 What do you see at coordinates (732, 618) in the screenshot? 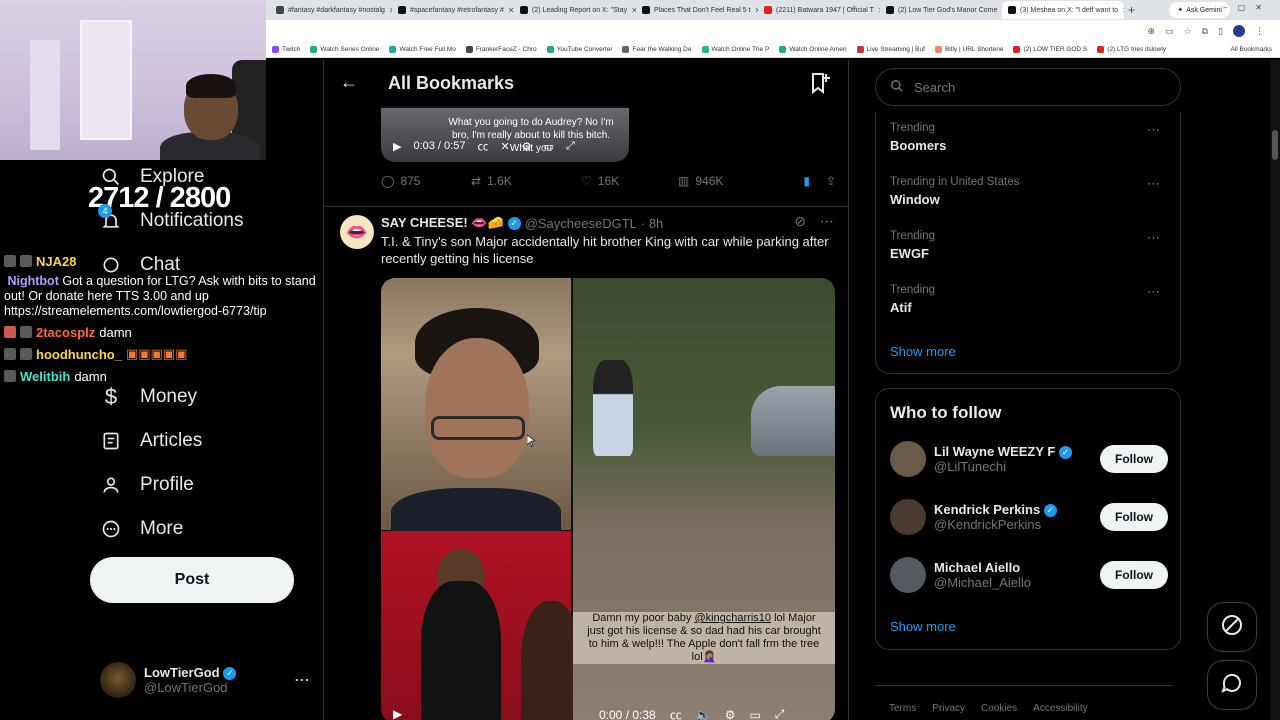
I see `caption-mention-link: @kingcharris10` at bounding box center [732, 618].